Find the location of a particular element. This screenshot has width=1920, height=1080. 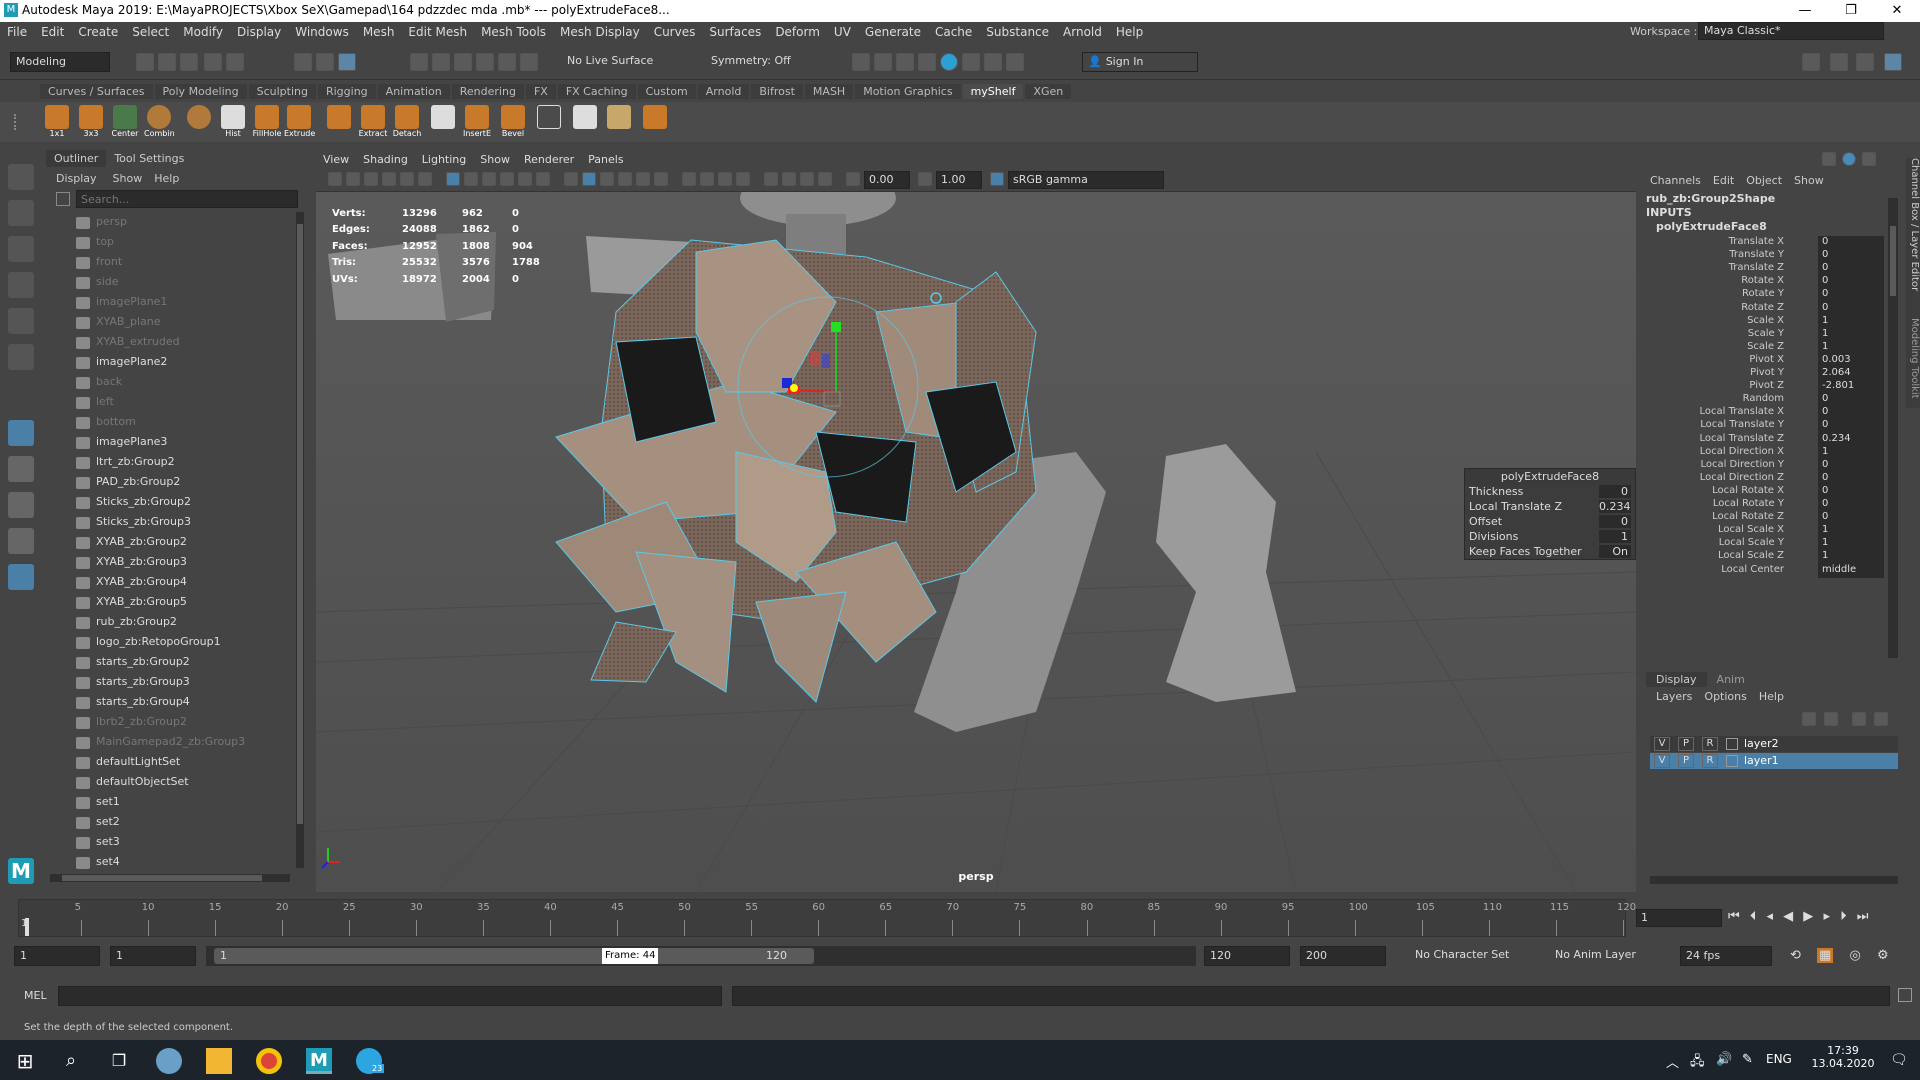

step-forward-key-icon: ▸ is located at coordinates (1826, 916).